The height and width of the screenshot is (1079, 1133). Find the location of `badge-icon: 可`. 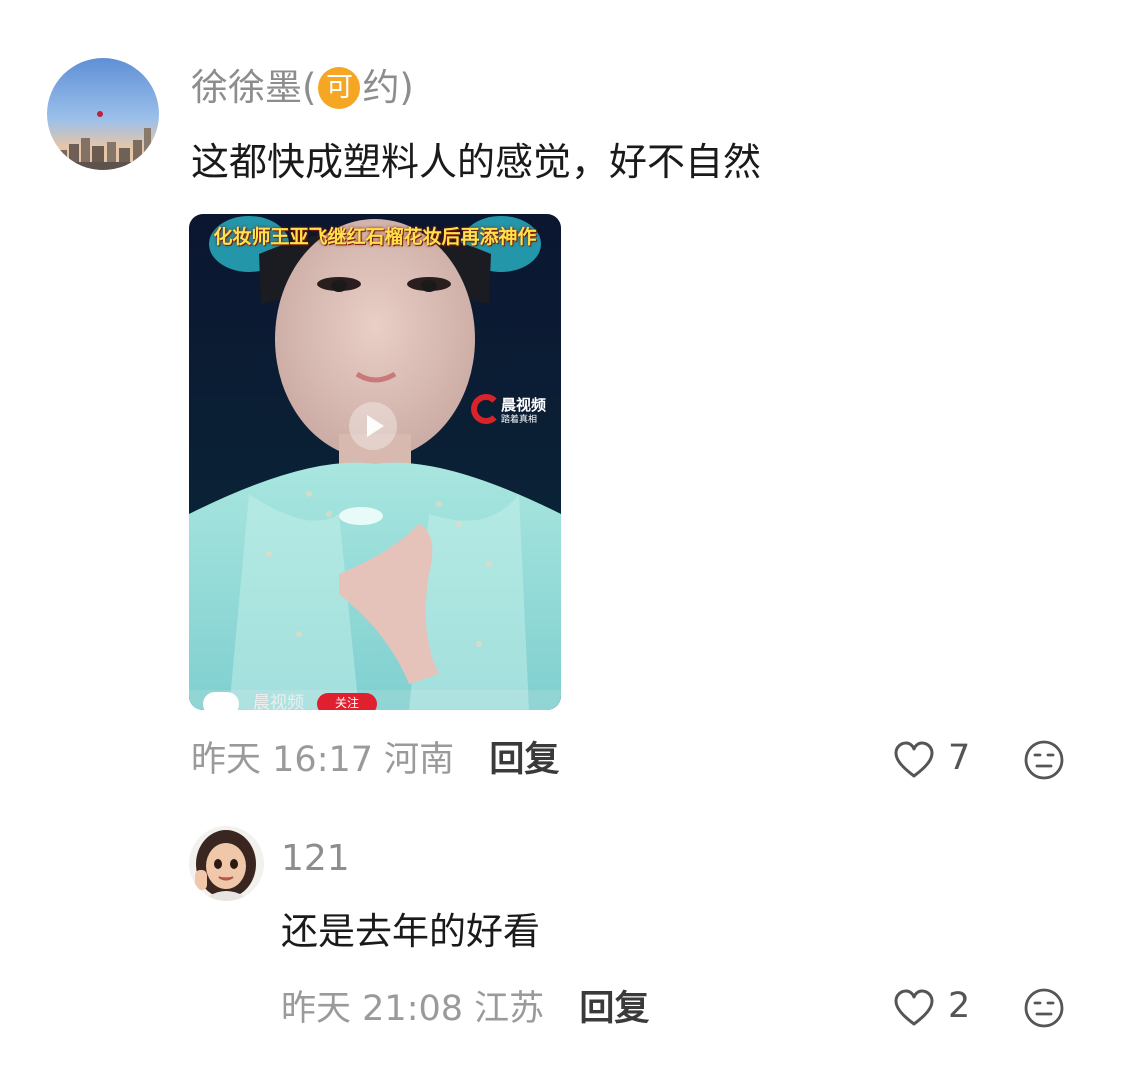

badge-icon: 可 is located at coordinates (339, 88).